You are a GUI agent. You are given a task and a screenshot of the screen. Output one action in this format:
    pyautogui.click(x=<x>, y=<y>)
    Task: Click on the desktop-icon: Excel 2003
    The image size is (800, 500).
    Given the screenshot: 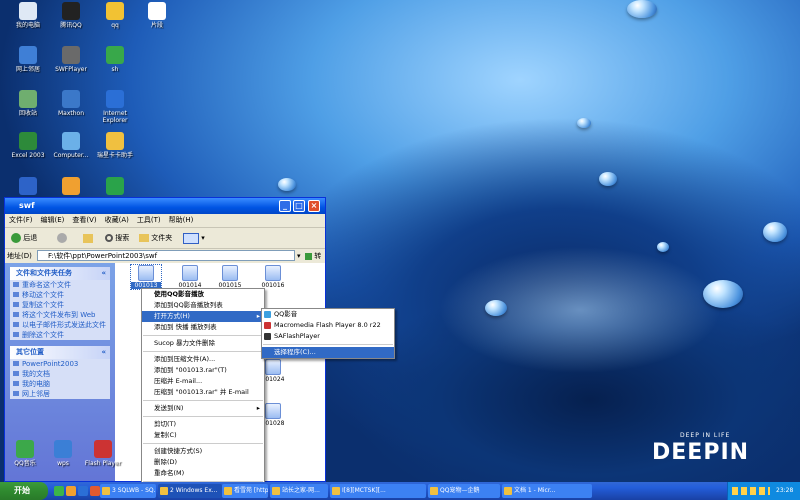 What is the action you would take?
    pyautogui.click(x=28, y=145)
    